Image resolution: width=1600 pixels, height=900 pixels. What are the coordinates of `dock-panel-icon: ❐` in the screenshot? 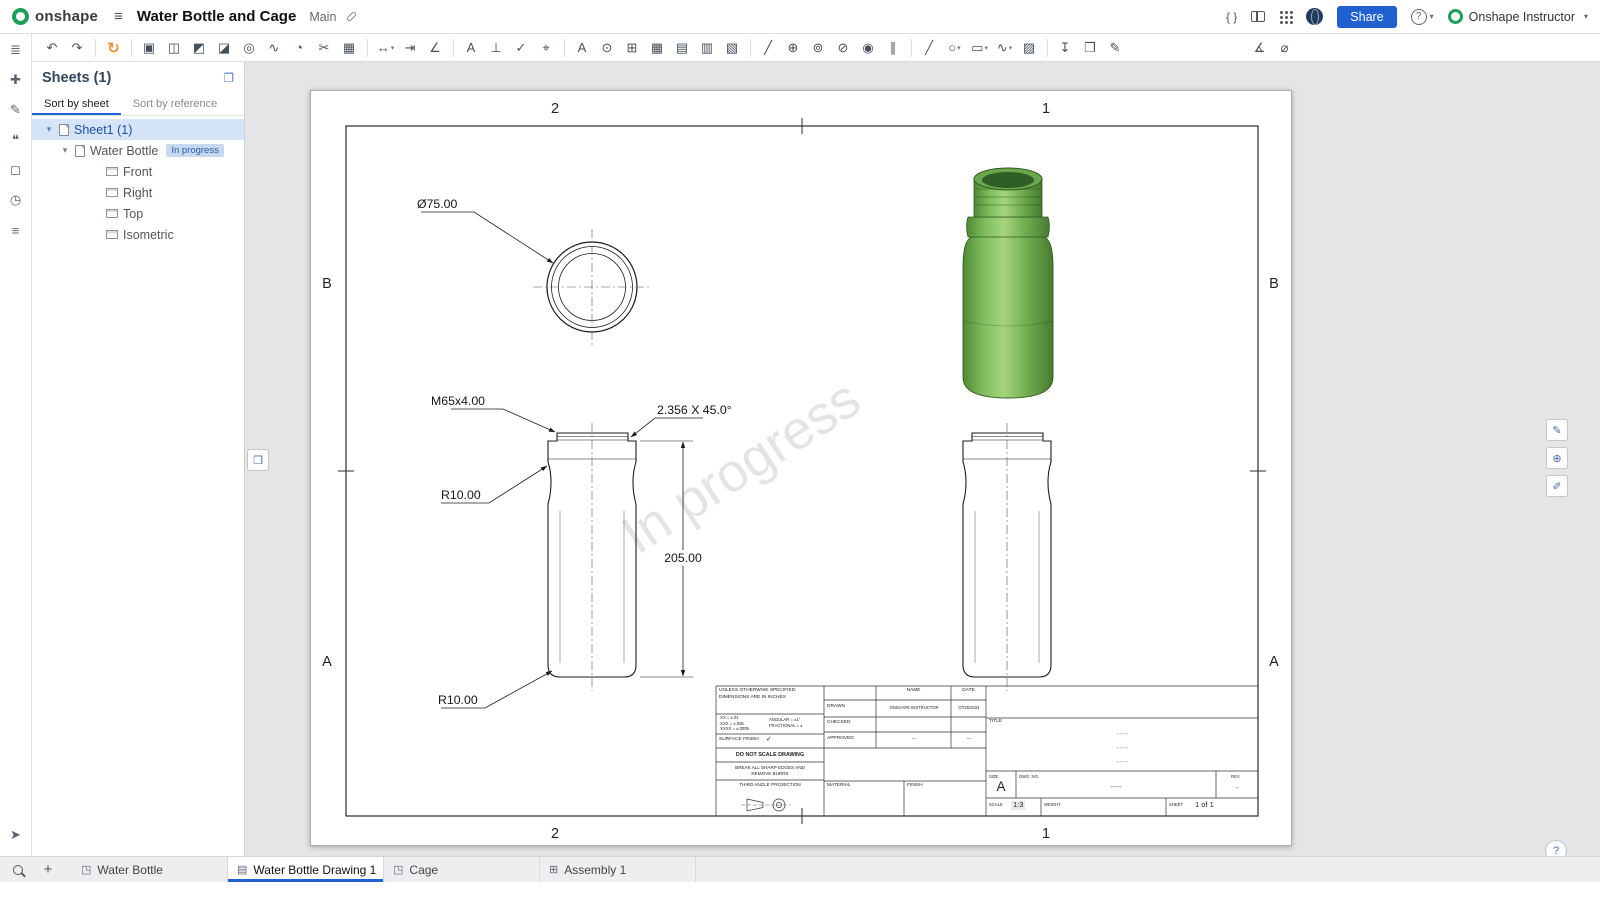 It's located at (228, 78).